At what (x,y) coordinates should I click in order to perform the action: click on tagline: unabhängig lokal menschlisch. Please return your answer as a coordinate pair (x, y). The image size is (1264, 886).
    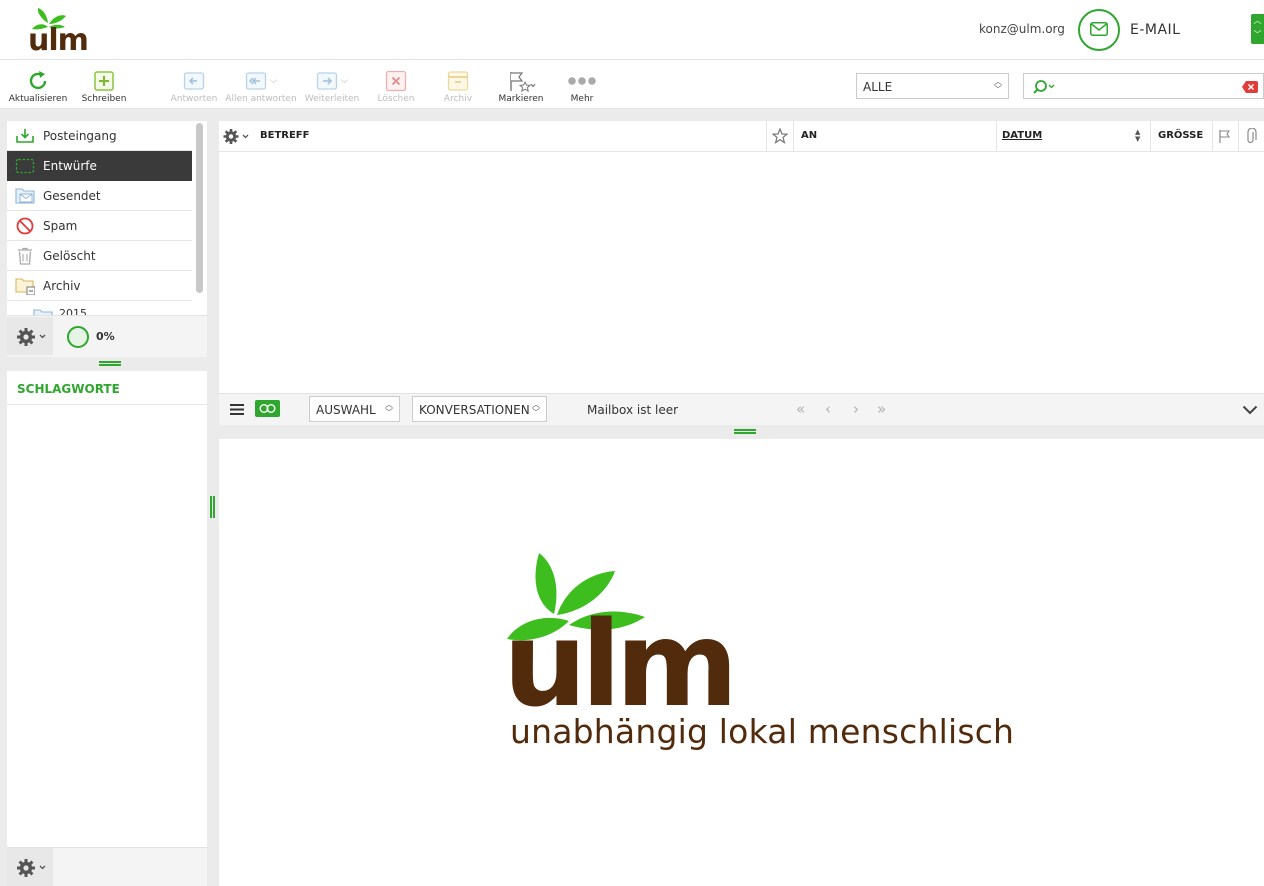
    Looking at the image, I should click on (762, 731).